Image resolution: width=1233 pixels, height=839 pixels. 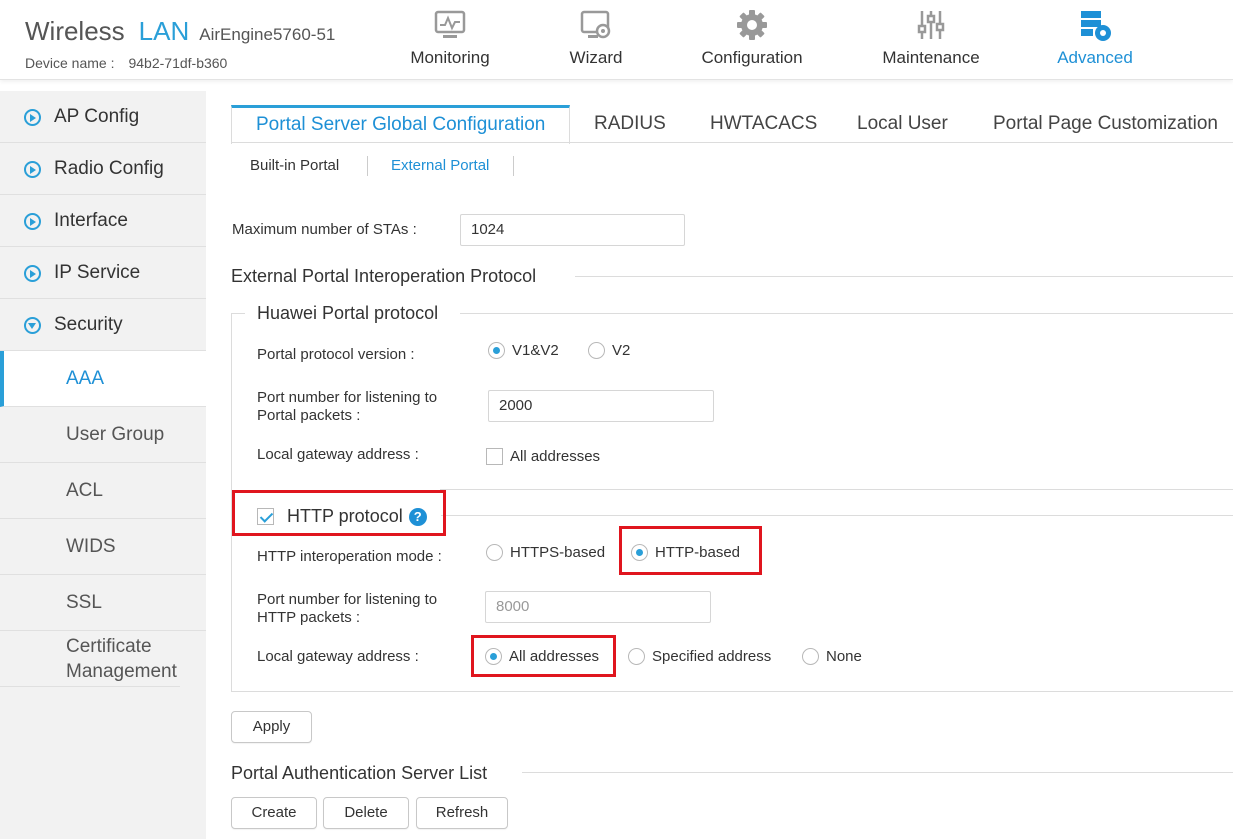 What do you see at coordinates (271, 727) in the screenshot?
I see `apply-button: Apply` at bounding box center [271, 727].